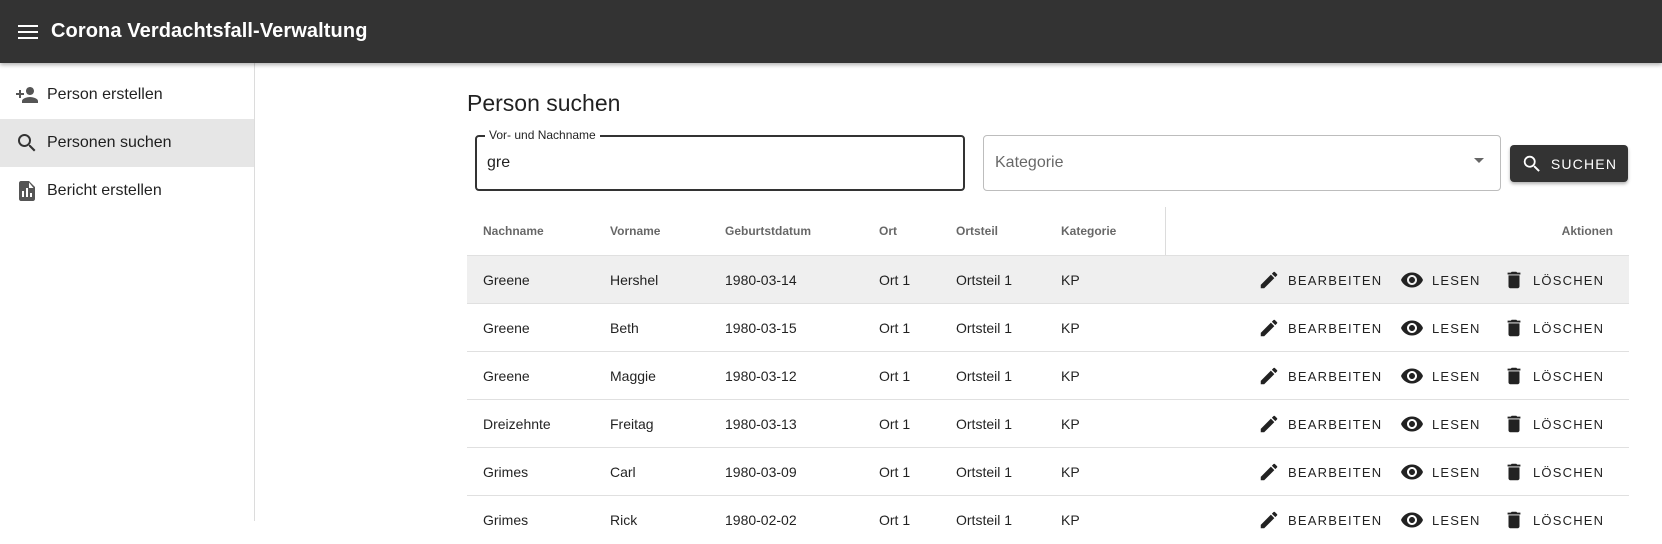 The width and height of the screenshot is (1662, 544). I want to click on column-header-kategorie: Kategorie, so click(1088, 231).